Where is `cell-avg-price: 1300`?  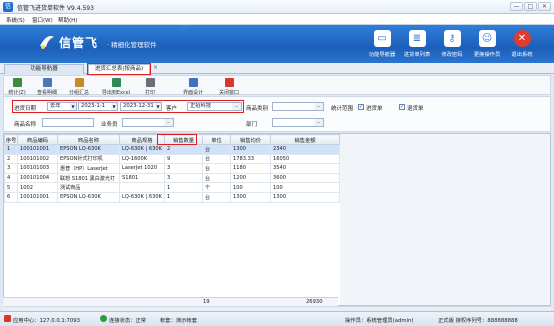 cell-avg-price: 1300 is located at coordinates (250, 149).